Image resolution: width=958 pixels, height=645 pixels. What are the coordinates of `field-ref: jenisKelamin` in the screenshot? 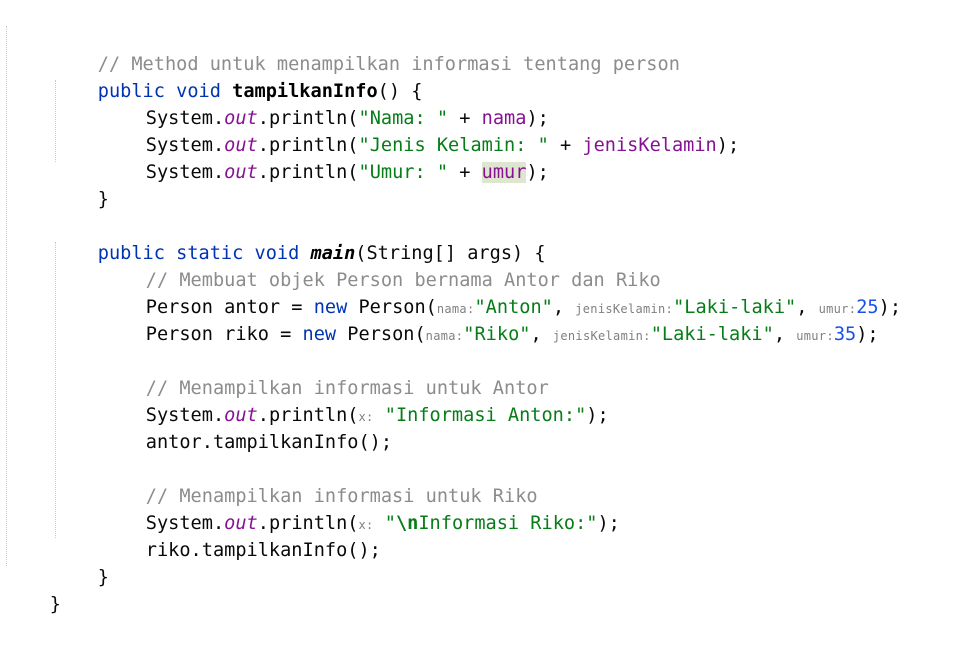 It's located at (649, 145).